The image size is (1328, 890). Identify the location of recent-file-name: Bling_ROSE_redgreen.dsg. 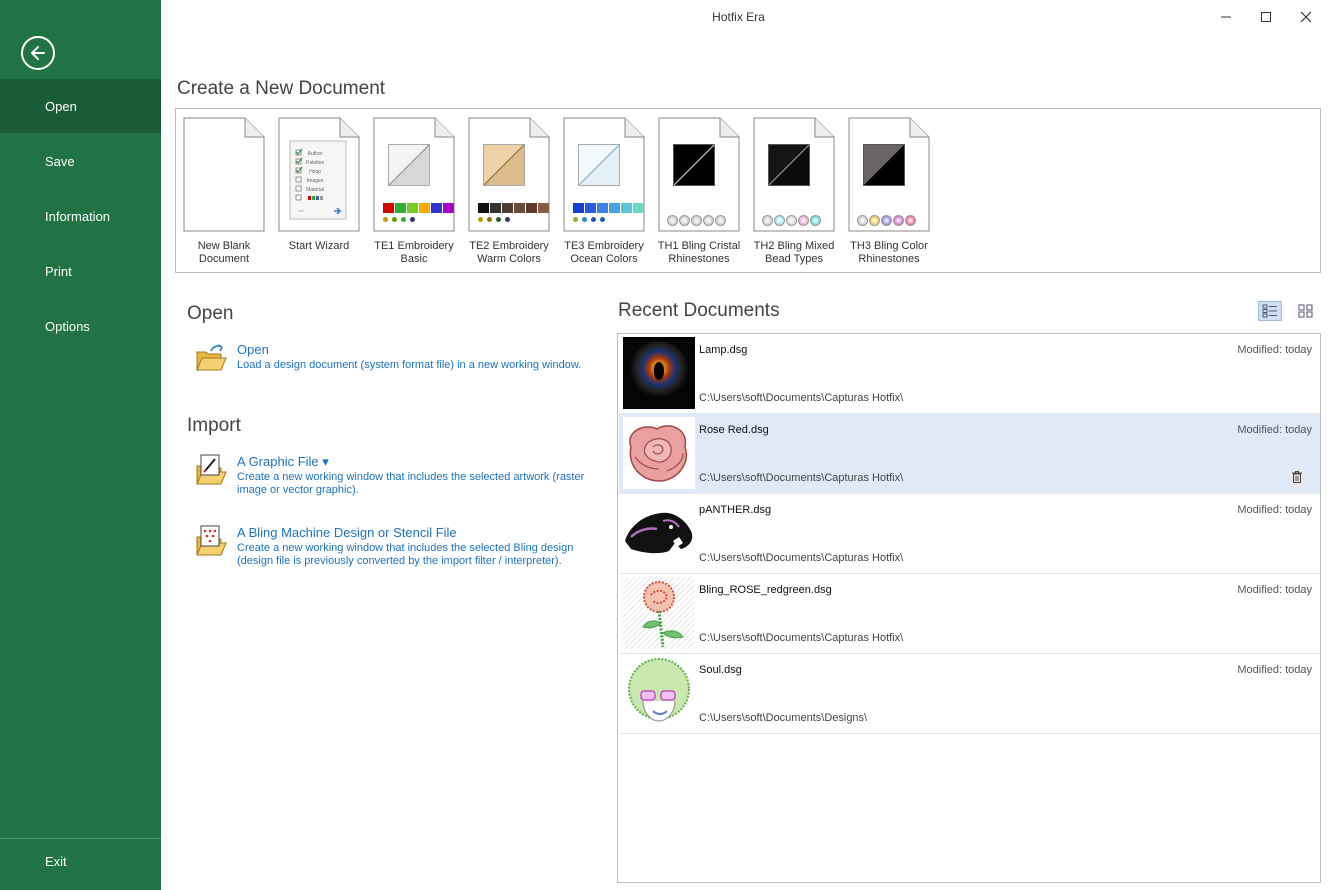
(765, 590).